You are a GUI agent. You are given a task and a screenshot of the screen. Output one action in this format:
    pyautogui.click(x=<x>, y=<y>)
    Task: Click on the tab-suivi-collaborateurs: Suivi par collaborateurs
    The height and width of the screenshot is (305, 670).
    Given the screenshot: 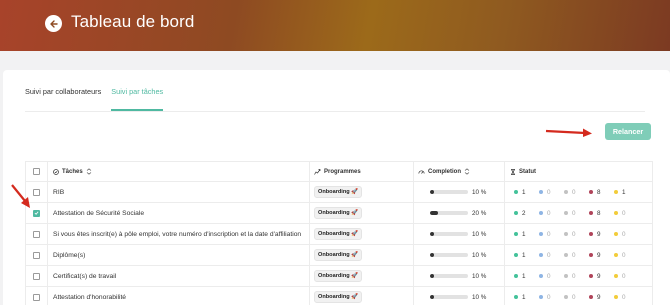 What is the action you would take?
    pyautogui.click(x=63, y=99)
    